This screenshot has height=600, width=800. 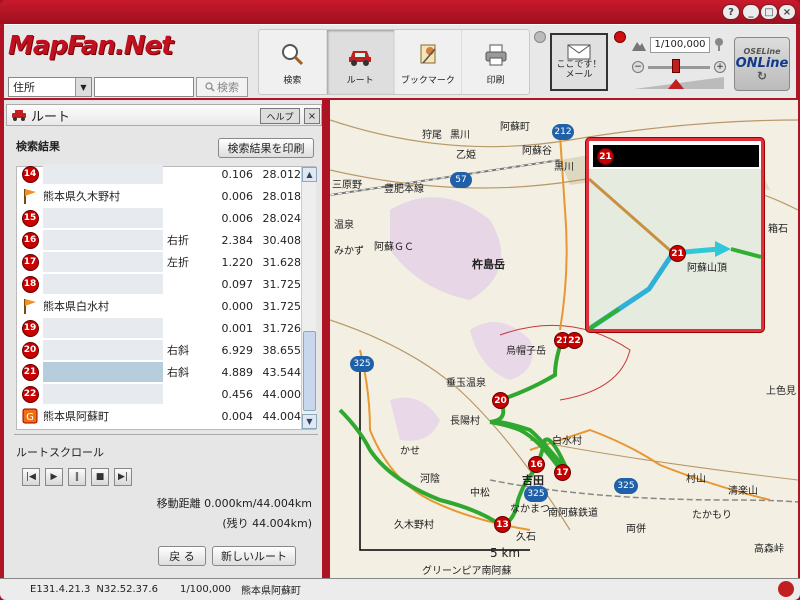 I want to click on table-row: 19 0.001 31.726, so click(x=159, y=328).